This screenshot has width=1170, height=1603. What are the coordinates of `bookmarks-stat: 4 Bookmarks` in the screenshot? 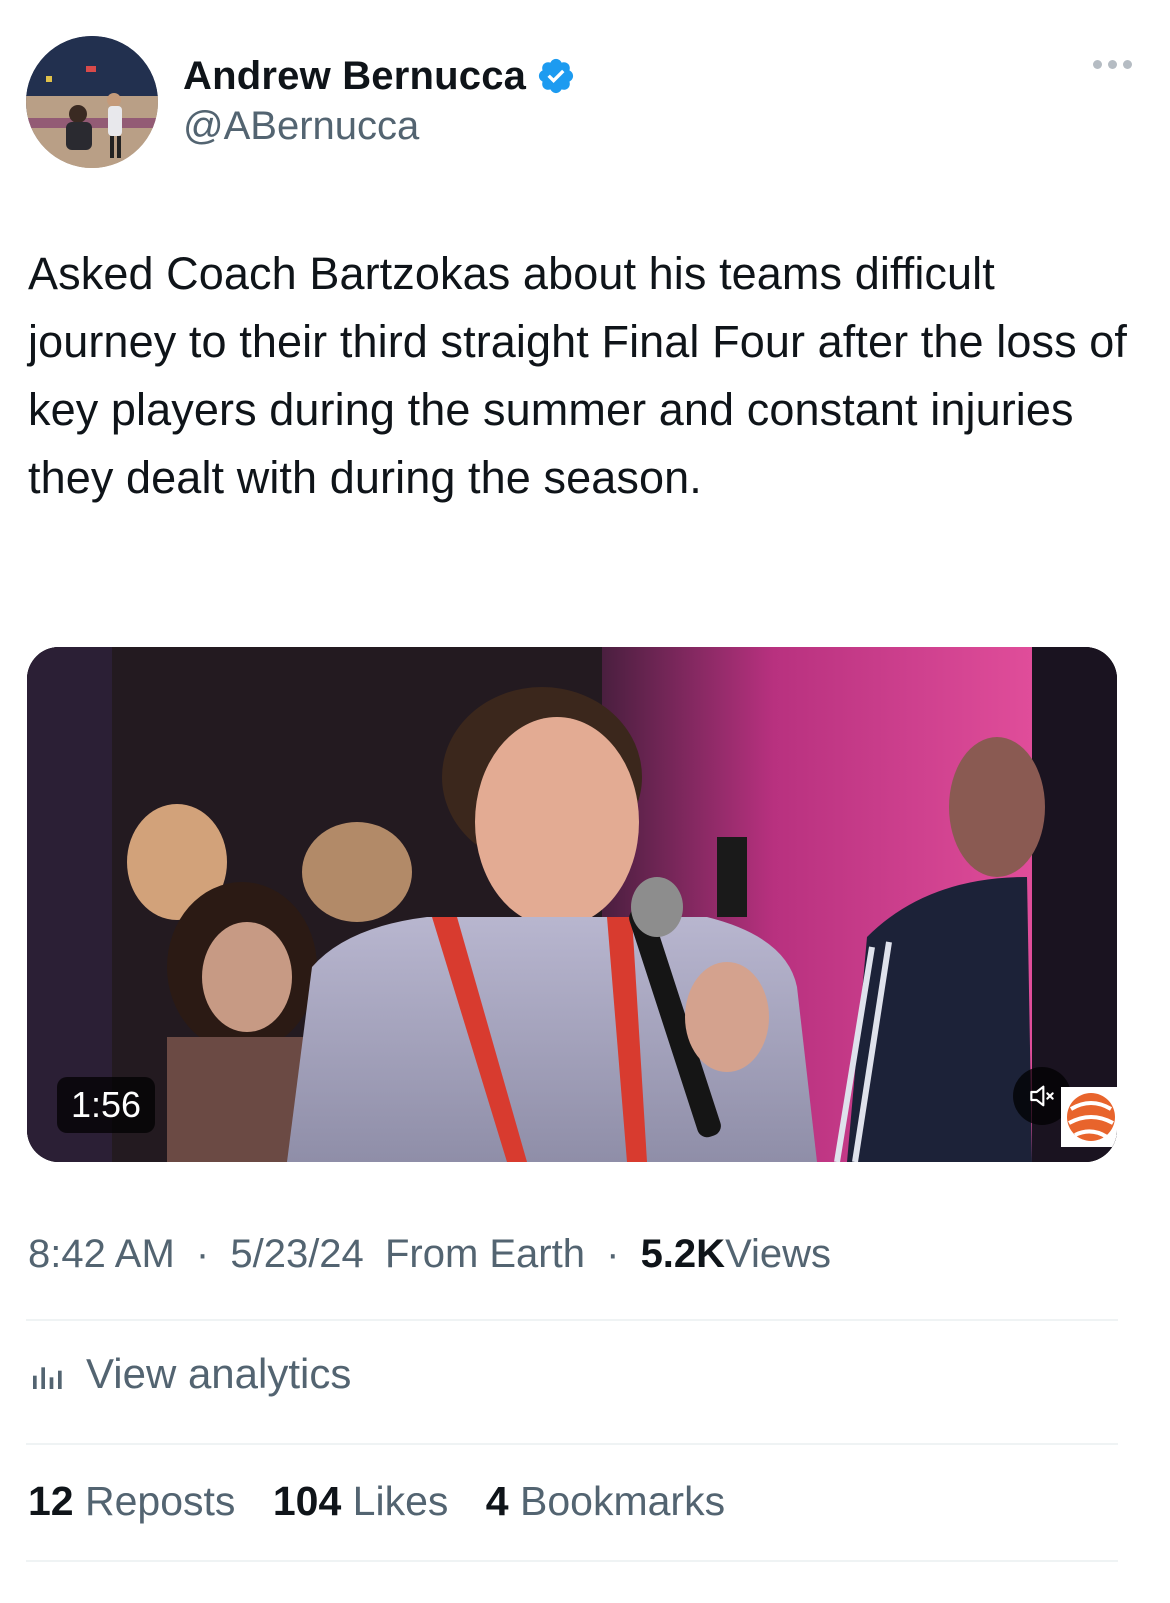 It's located at (605, 1501).